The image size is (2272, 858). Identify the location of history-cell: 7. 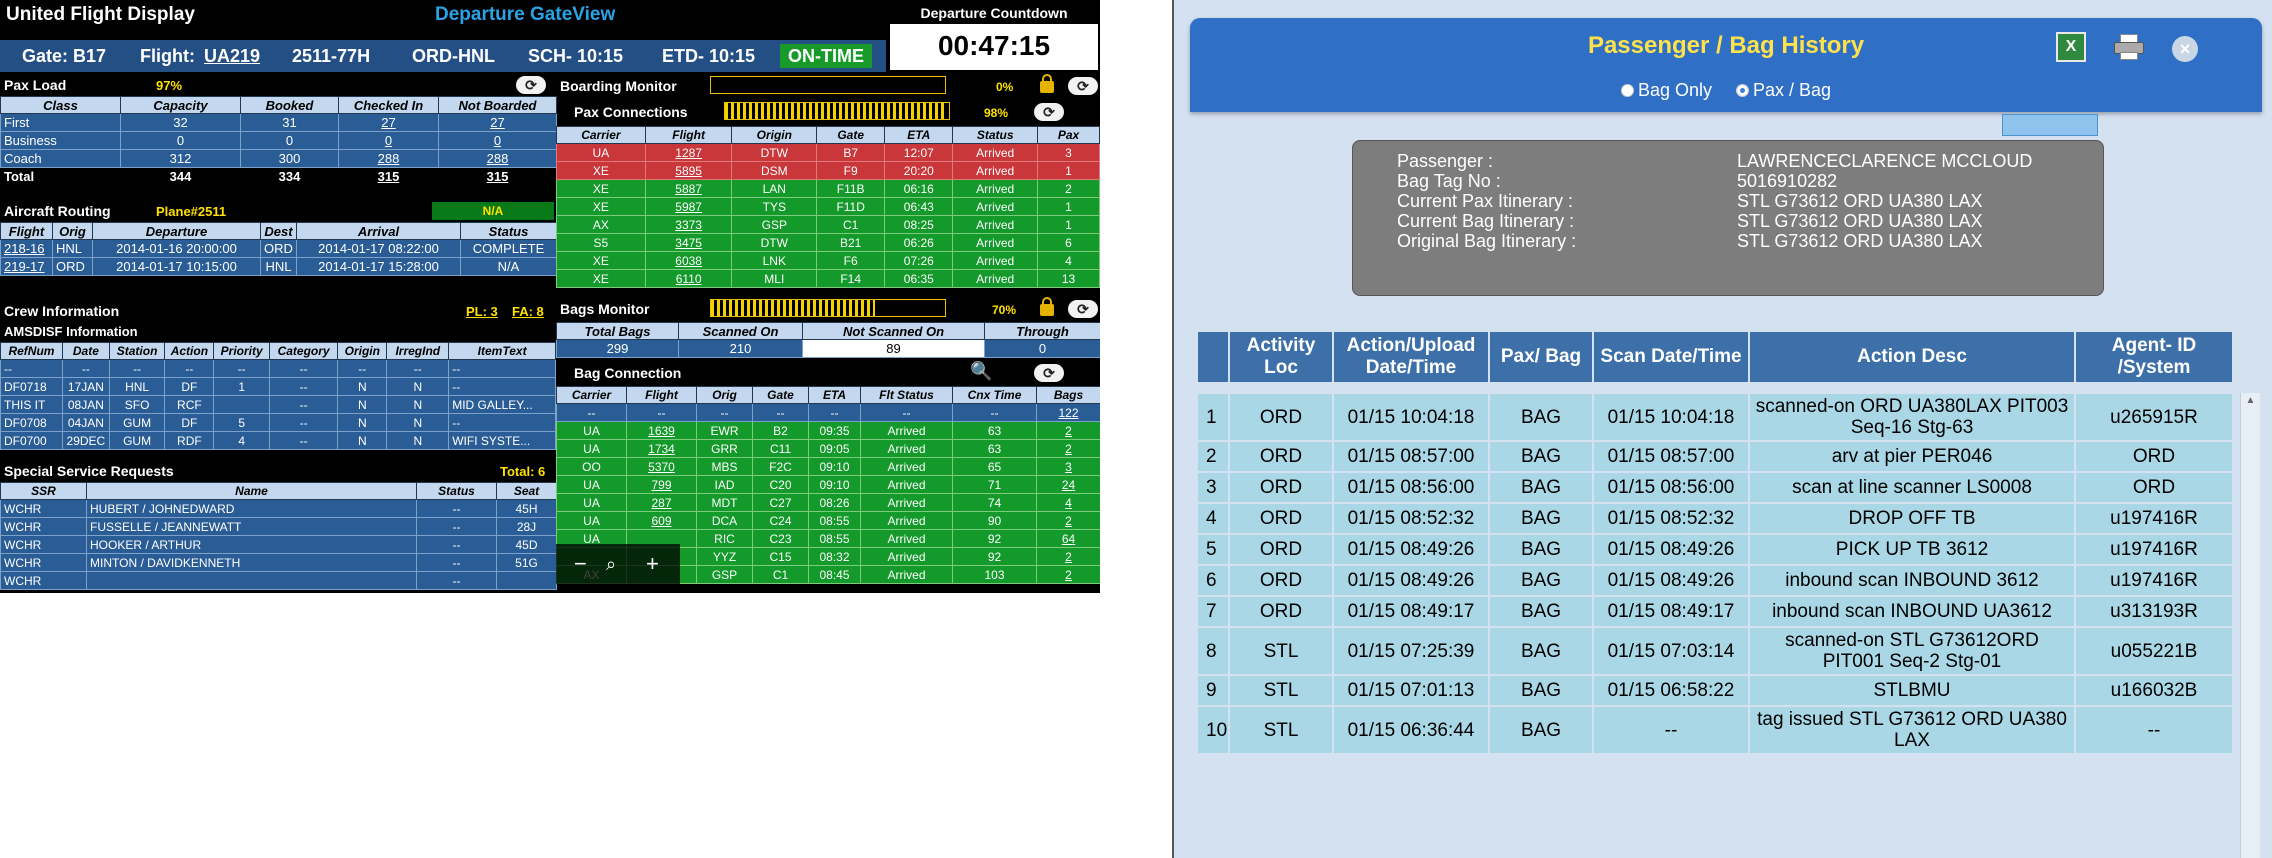
(1213, 611).